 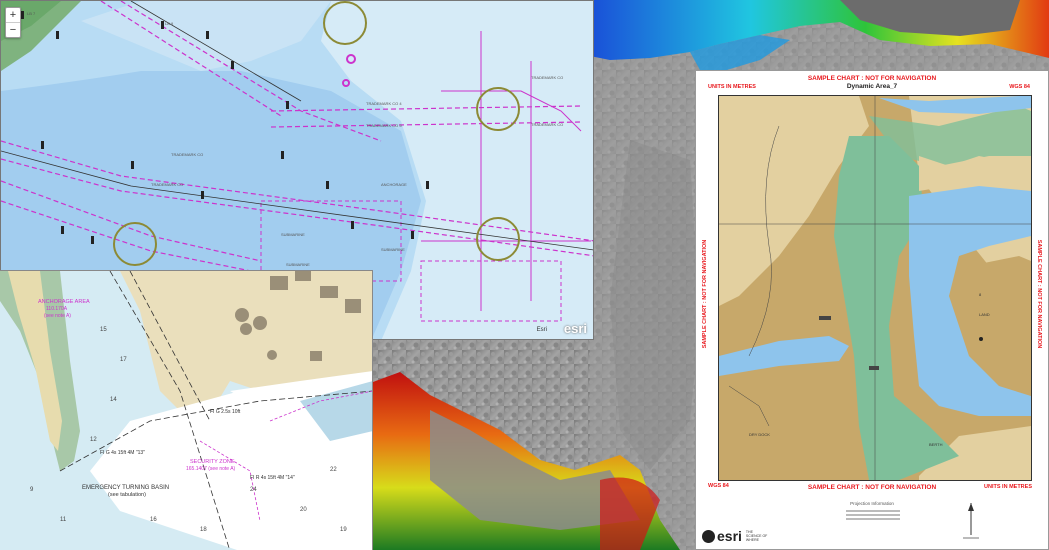 What do you see at coordinates (125, 488) in the screenshot?
I see `turning-basin-label: EMERGENCY TURNING BASIN` at bounding box center [125, 488].